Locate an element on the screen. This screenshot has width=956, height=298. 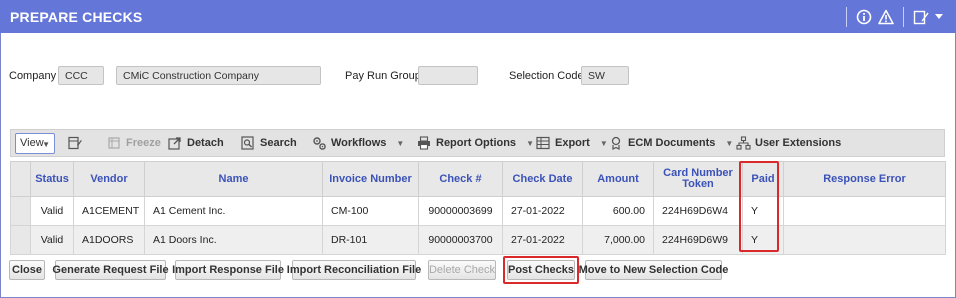
cell-check-number: 90000003699 is located at coordinates (460, 211).